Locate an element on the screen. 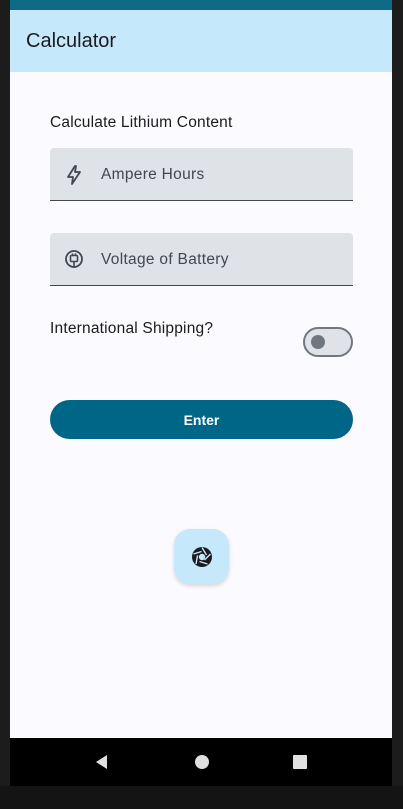 The width and height of the screenshot is (403, 809). device-bezel is located at coordinates (201, 797).